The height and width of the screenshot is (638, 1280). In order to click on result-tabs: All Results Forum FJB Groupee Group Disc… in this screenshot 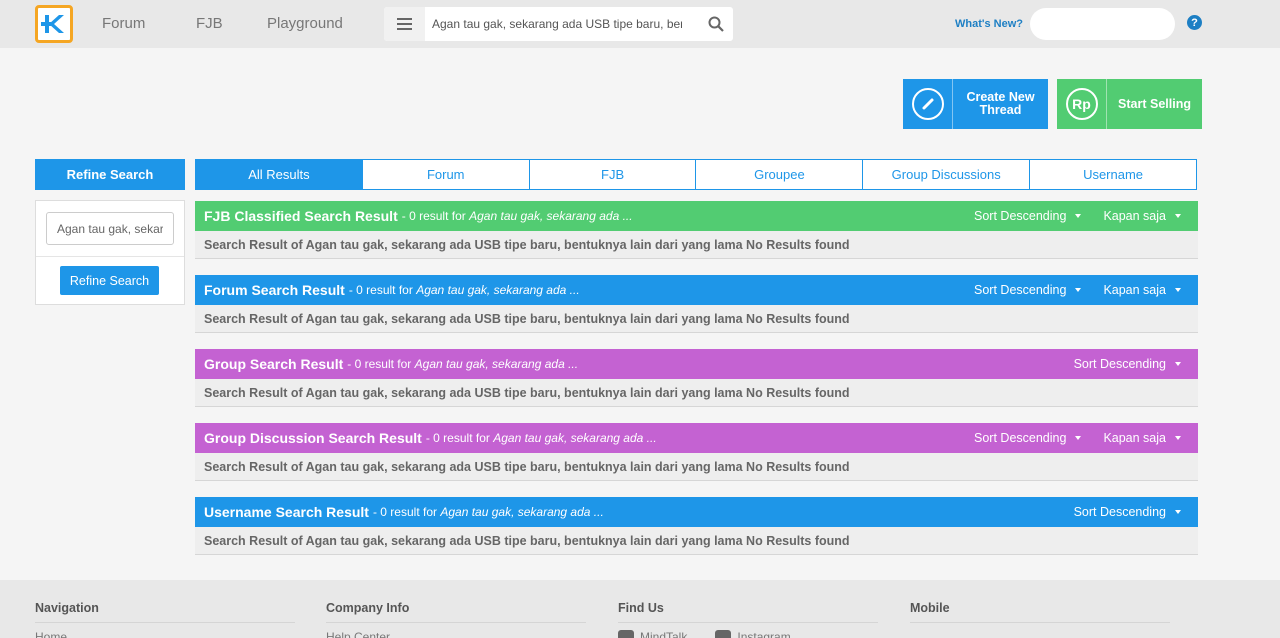, I will do `click(696, 174)`.